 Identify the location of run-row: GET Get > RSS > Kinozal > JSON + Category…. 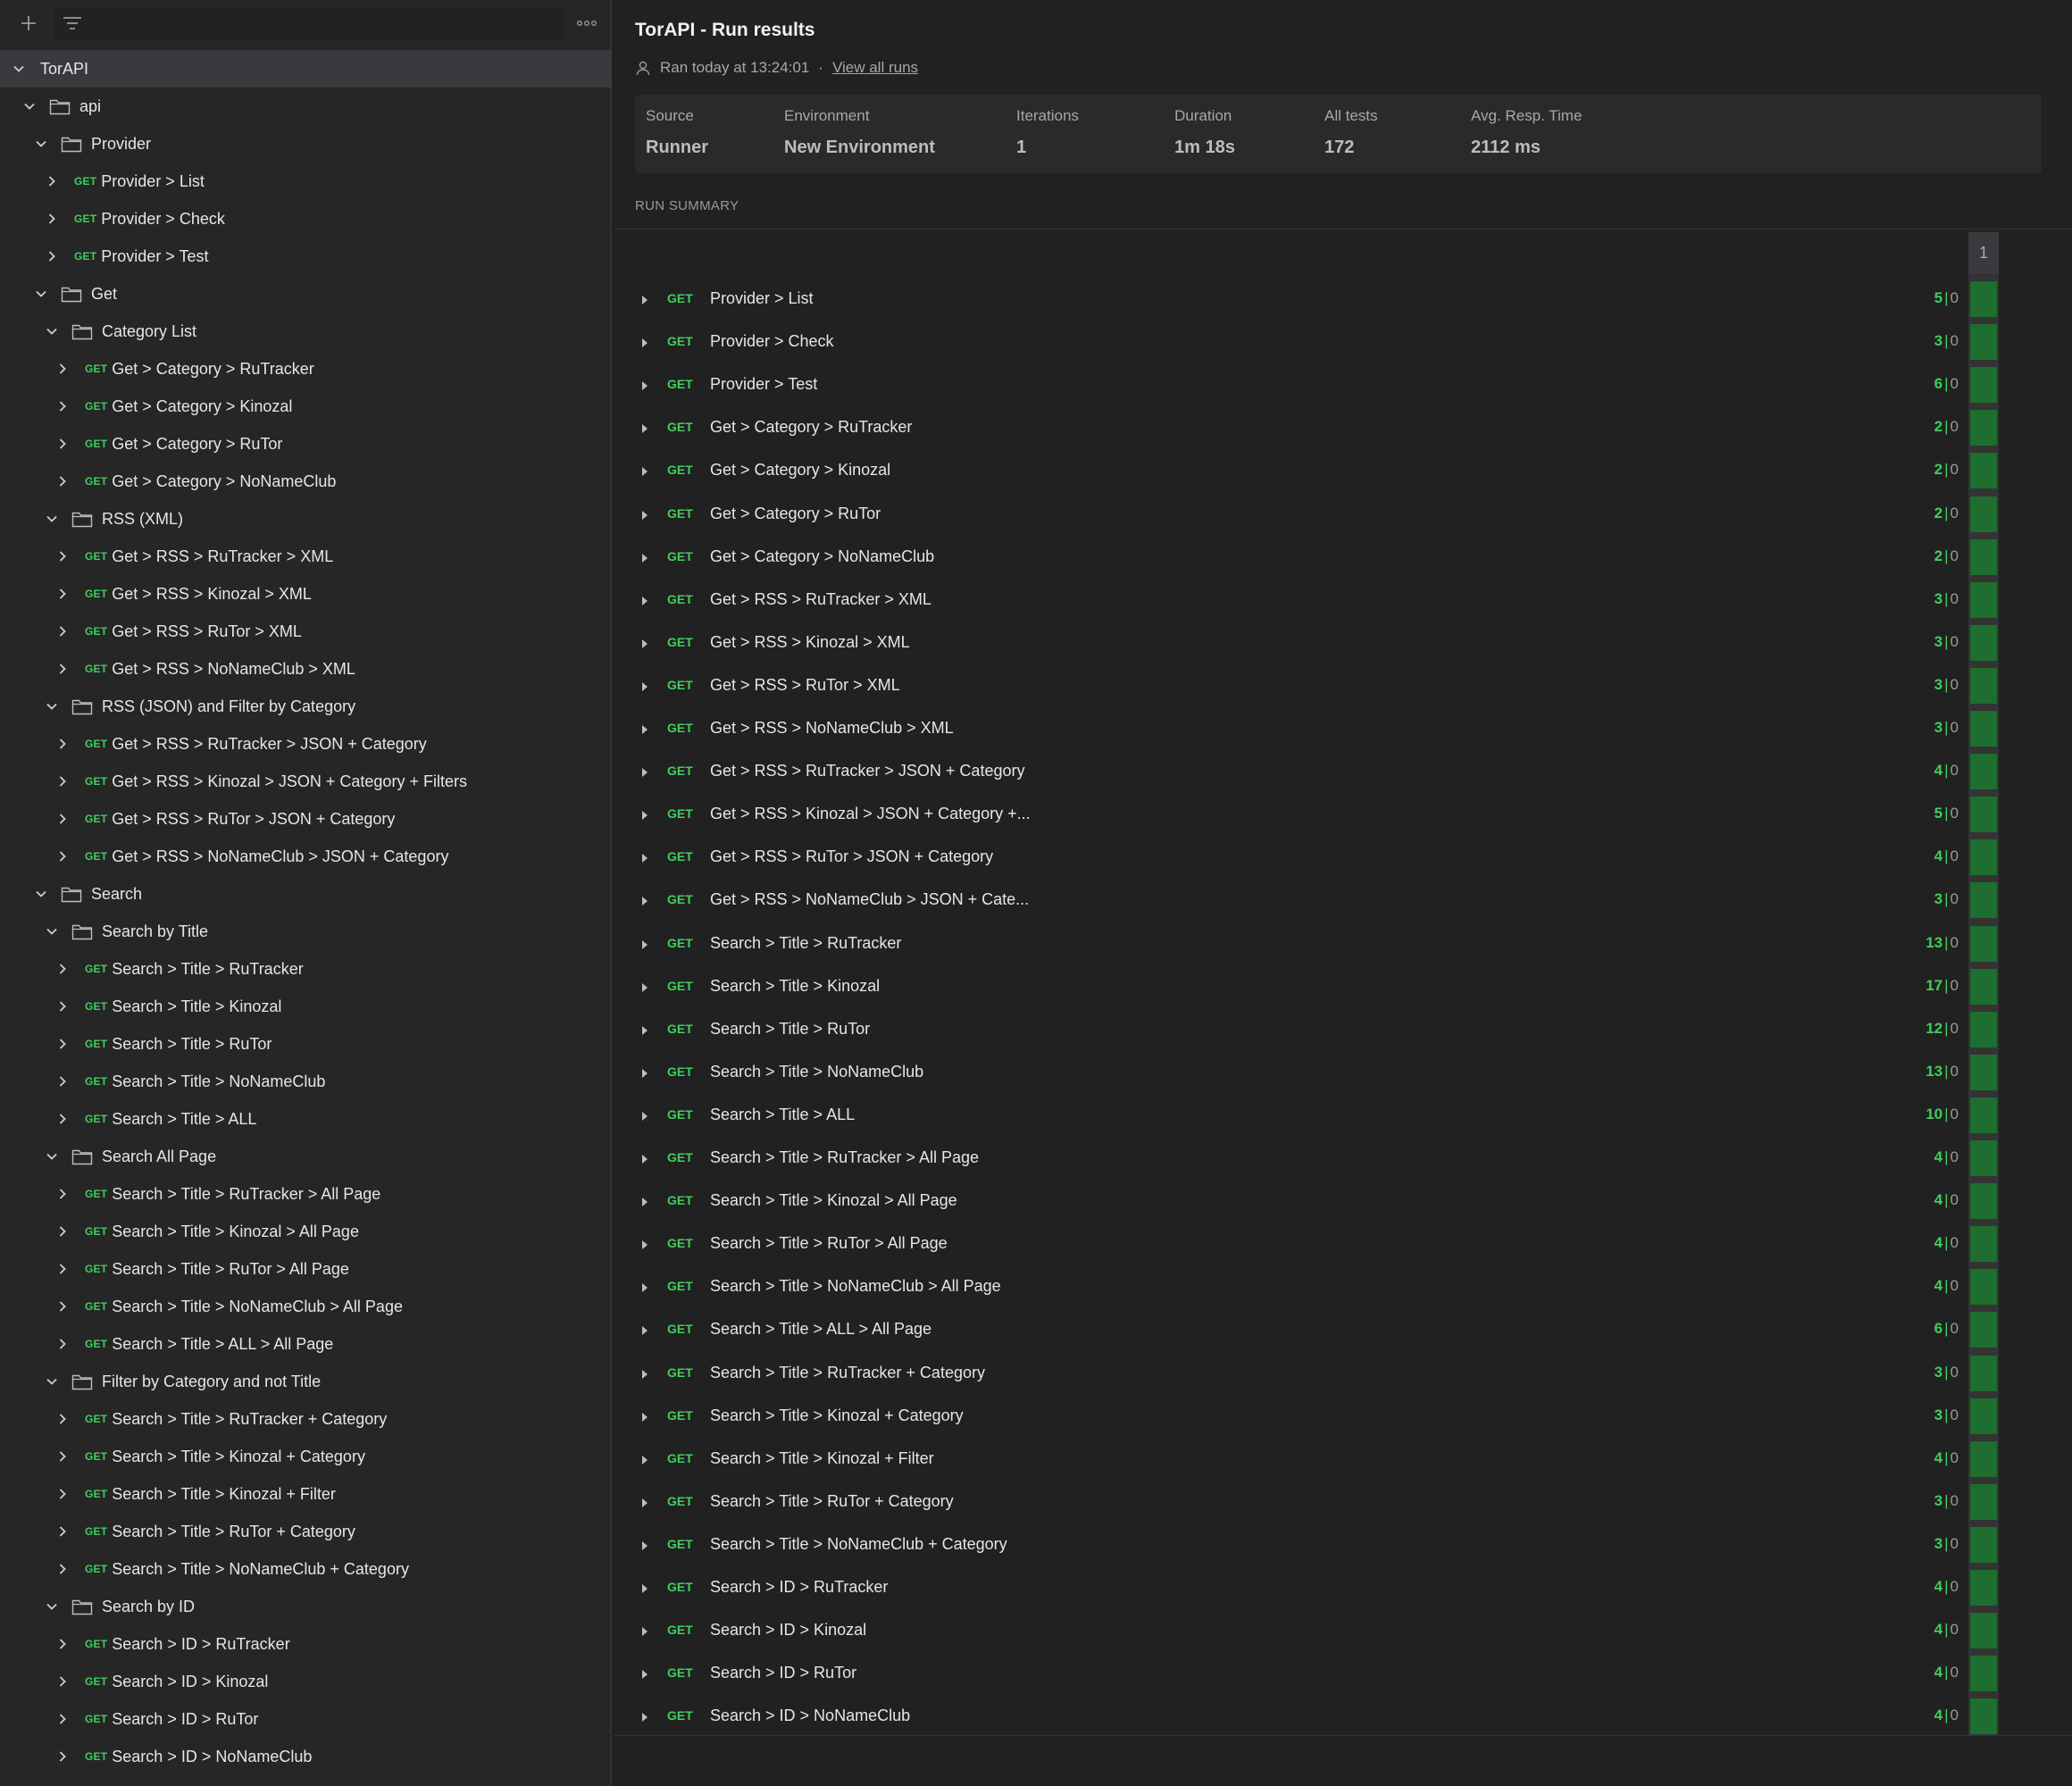
(1343, 814).